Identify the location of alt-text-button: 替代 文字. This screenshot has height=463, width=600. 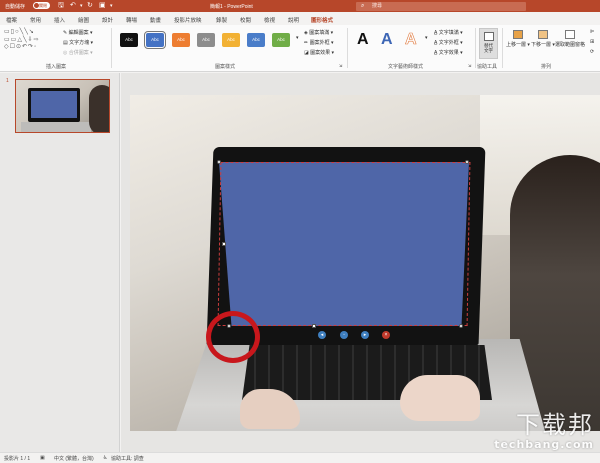
(488, 43).